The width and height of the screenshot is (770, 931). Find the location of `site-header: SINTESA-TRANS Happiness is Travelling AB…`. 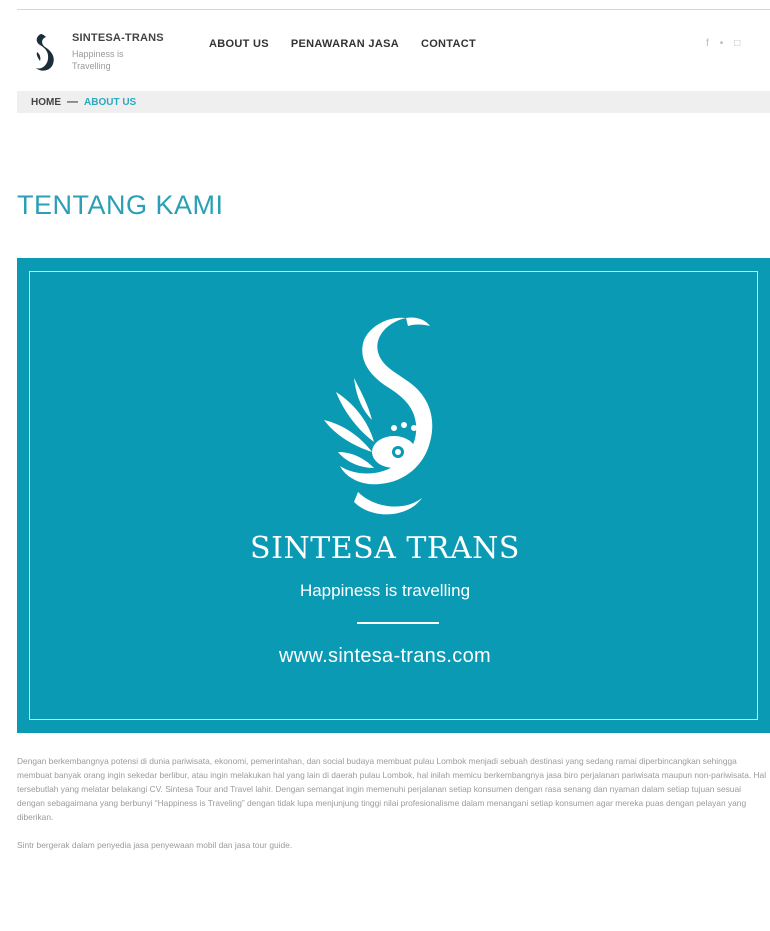

site-header: SINTESA-TRANS Happiness is Travelling AB… is located at coordinates (385, 49).